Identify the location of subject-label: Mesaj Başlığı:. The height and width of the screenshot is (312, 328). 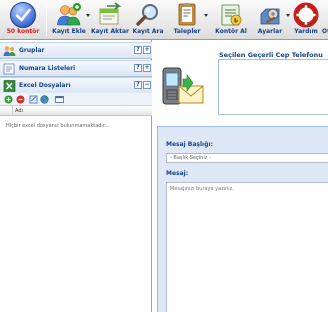
(189, 144).